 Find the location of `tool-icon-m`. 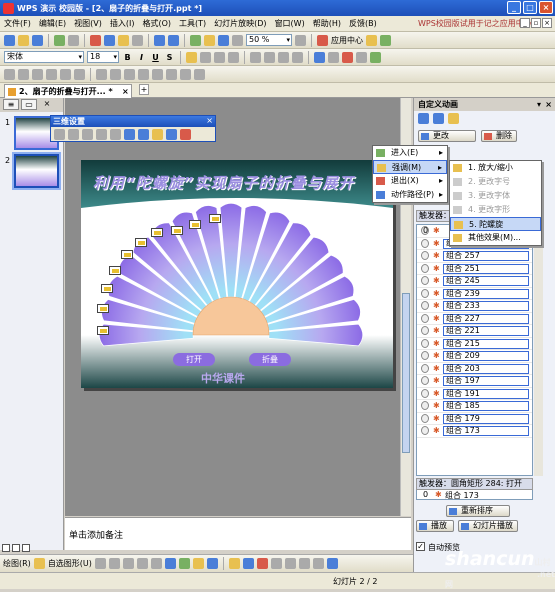

tool-icon-m is located at coordinates (185, 74).